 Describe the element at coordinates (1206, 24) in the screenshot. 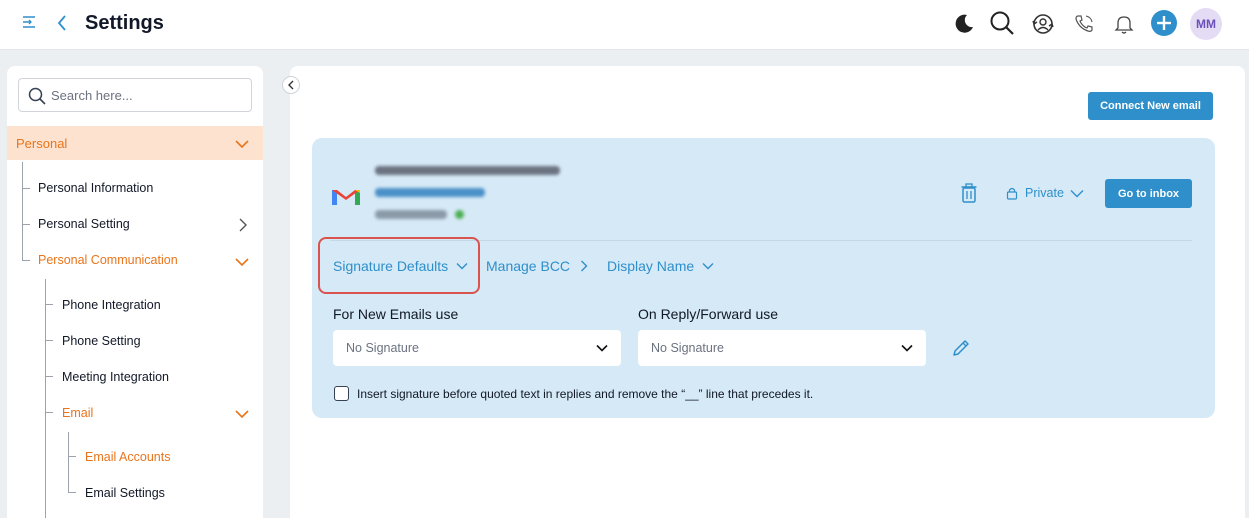

I see `avatar: MM` at that location.